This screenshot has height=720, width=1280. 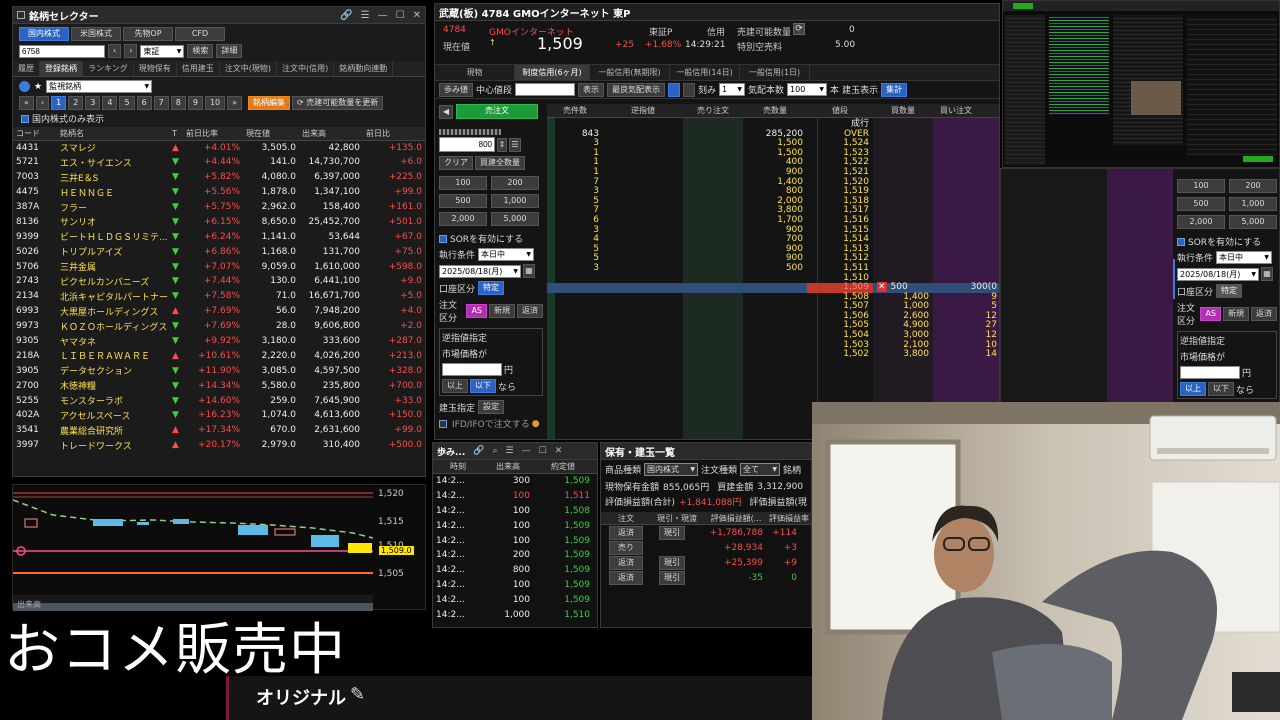 What do you see at coordinates (269, 103) in the screenshot?
I see `edit-list-button: 銘柄編集` at bounding box center [269, 103].